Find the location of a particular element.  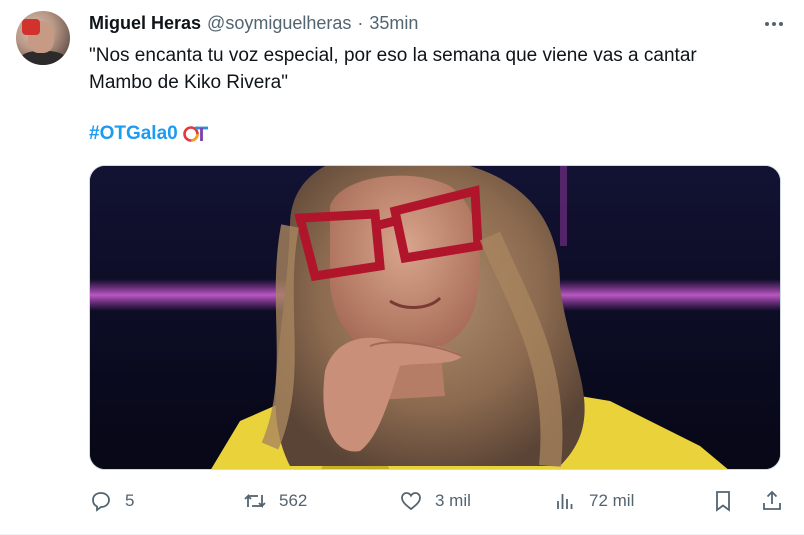

reply-icon is located at coordinates (101, 502).